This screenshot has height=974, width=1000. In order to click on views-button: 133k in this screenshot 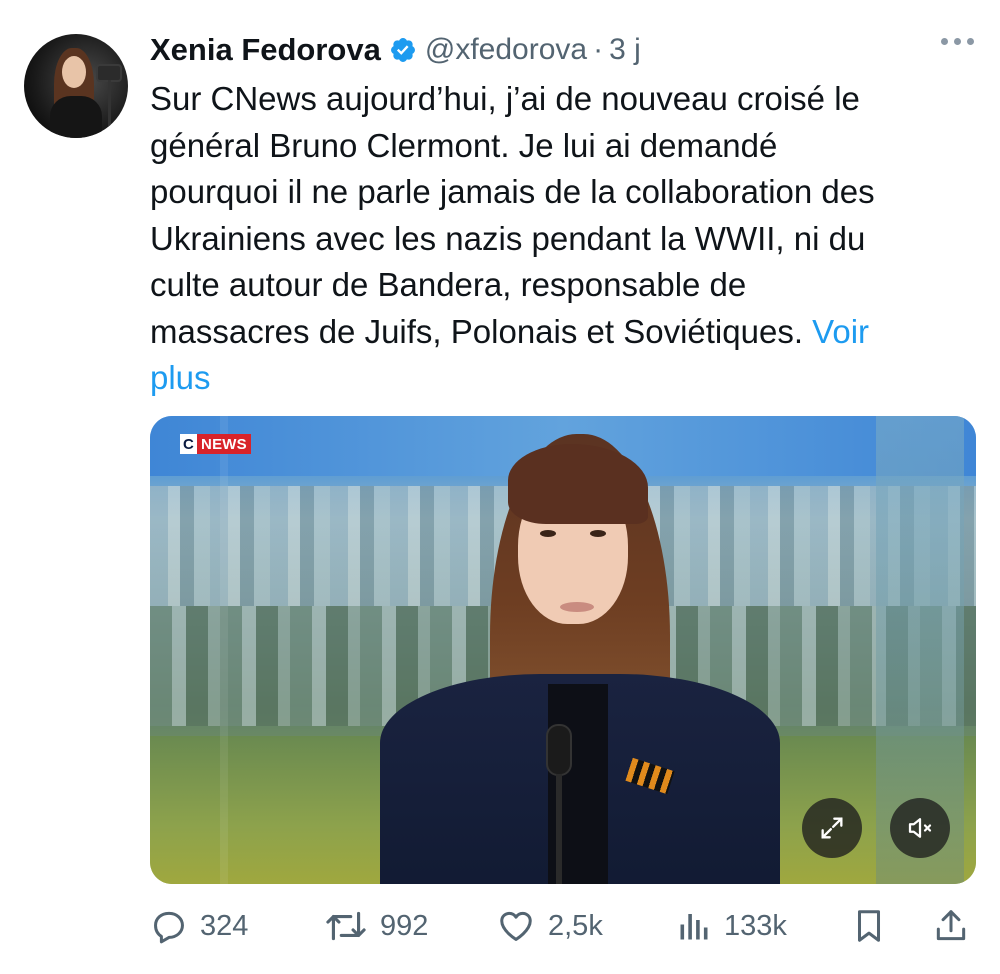, I will do `click(731, 926)`.